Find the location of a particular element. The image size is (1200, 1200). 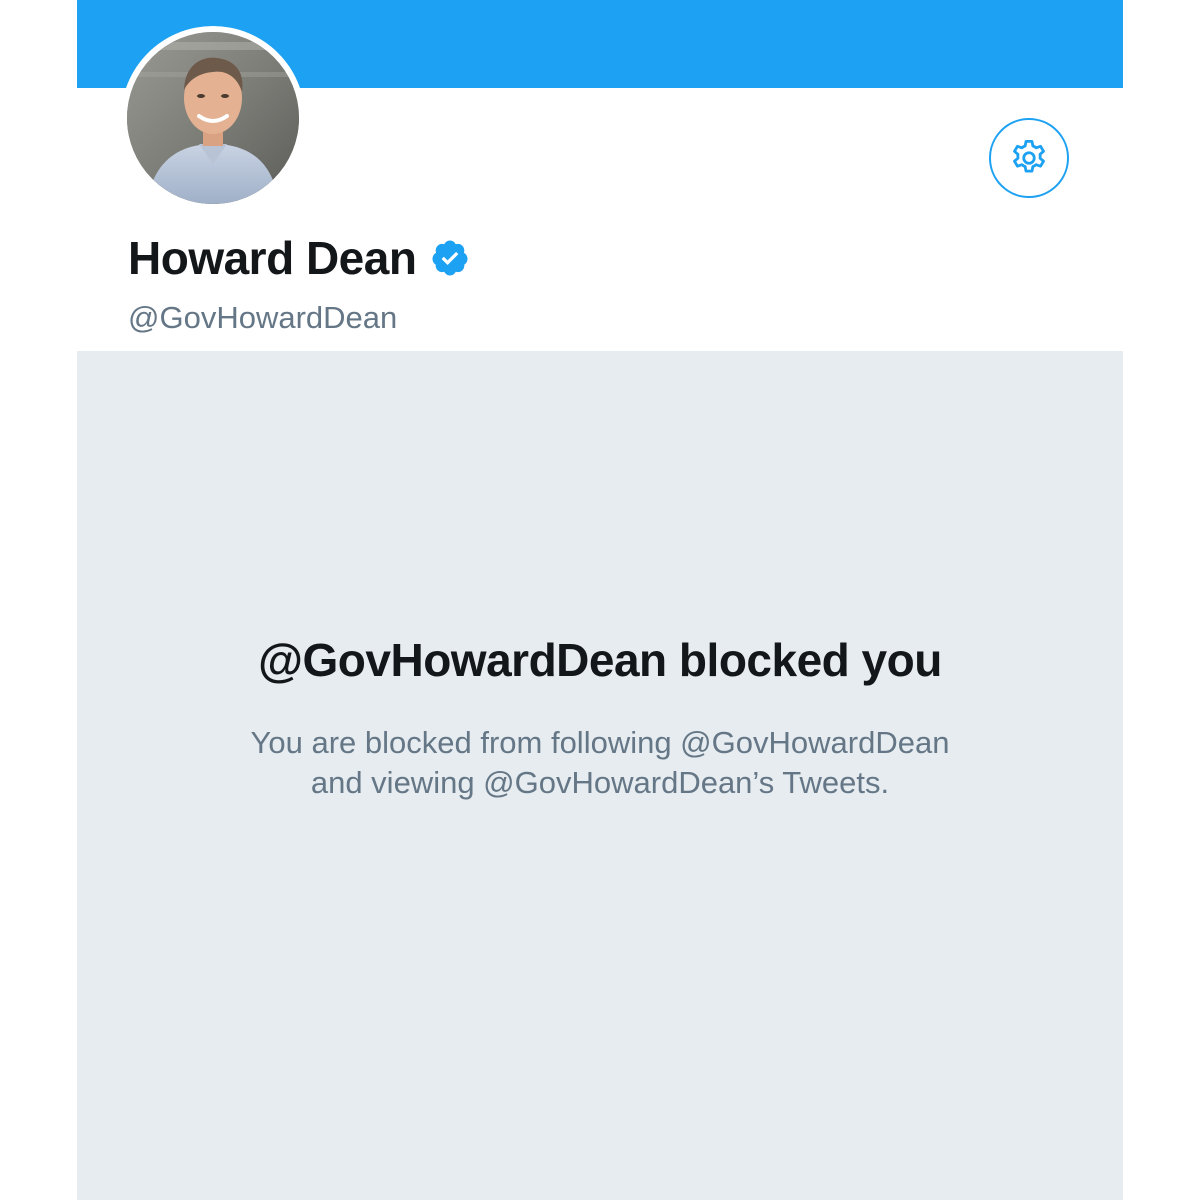

avatar is located at coordinates (213, 118).